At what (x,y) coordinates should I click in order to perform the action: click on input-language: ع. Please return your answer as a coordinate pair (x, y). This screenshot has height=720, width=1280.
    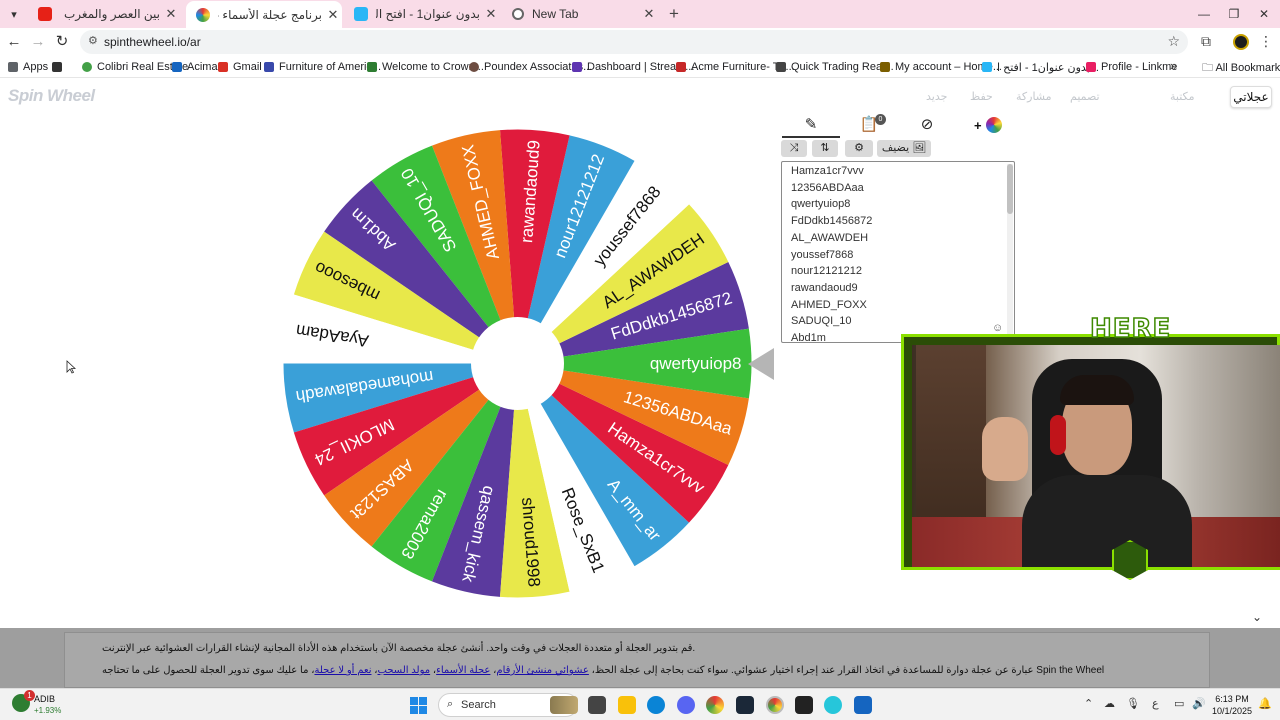
    Looking at the image, I should click on (1155, 703).